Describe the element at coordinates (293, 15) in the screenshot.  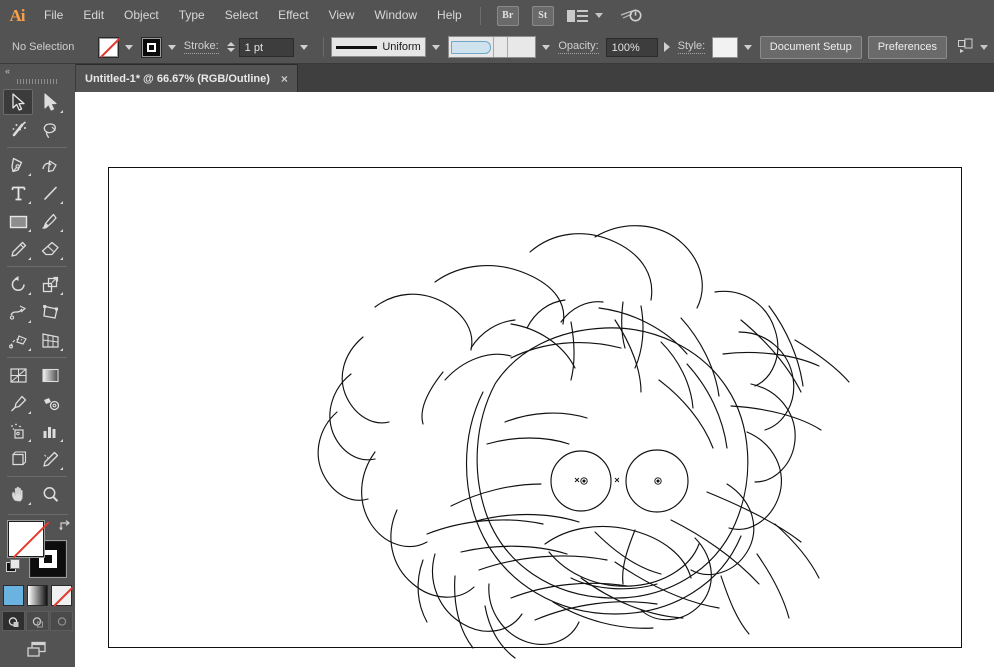
I see `menu-effect: Effect` at that location.